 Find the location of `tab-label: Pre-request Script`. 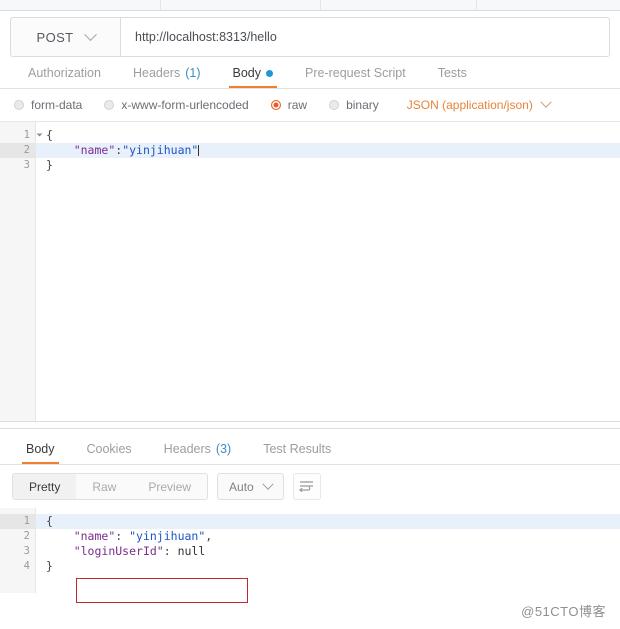

tab-label: Pre-request Script is located at coordinates (355, 73).